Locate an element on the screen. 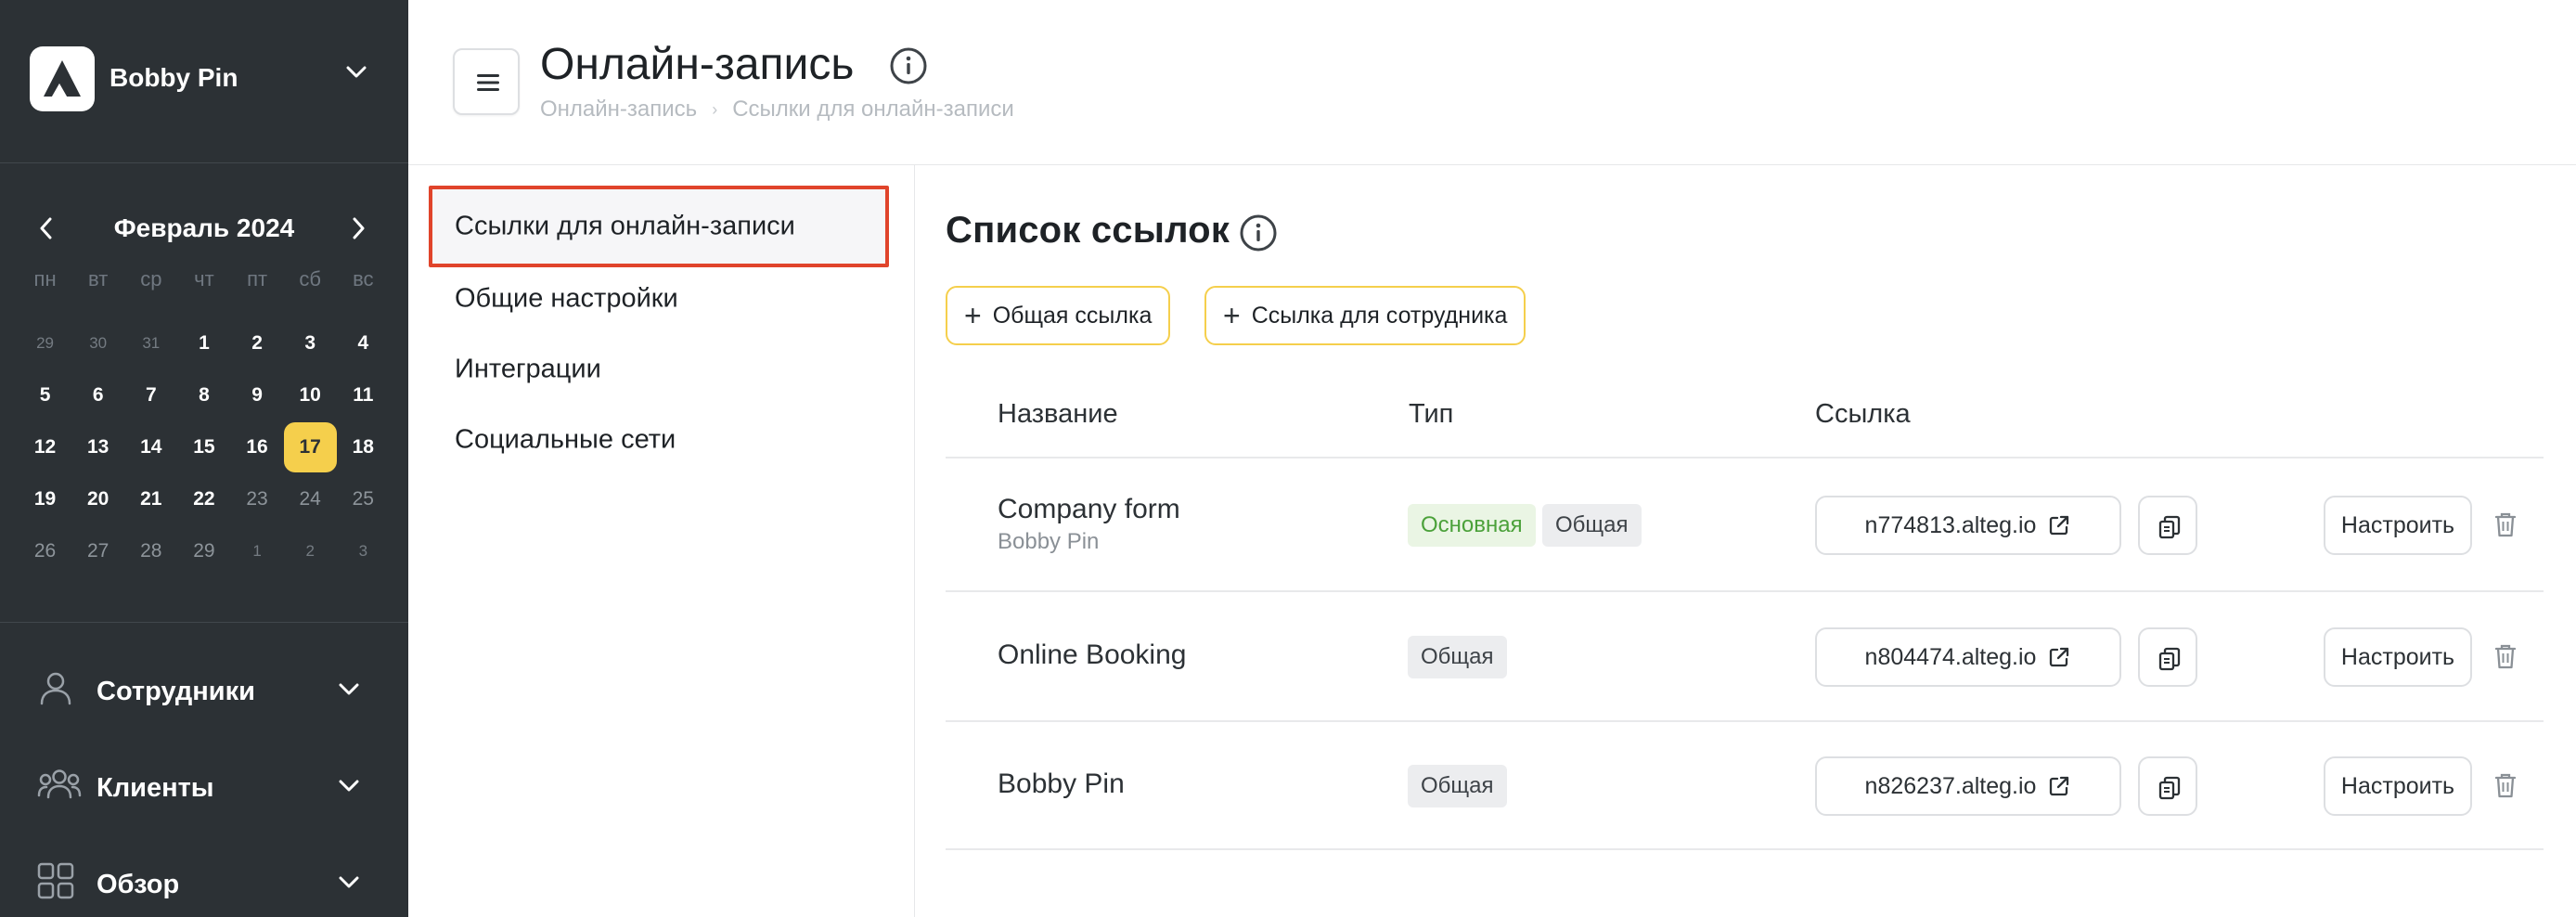  breadcrumb: Онлайн-запись › Ссылки для онлайн-записи is located at coordinates (777, 110).